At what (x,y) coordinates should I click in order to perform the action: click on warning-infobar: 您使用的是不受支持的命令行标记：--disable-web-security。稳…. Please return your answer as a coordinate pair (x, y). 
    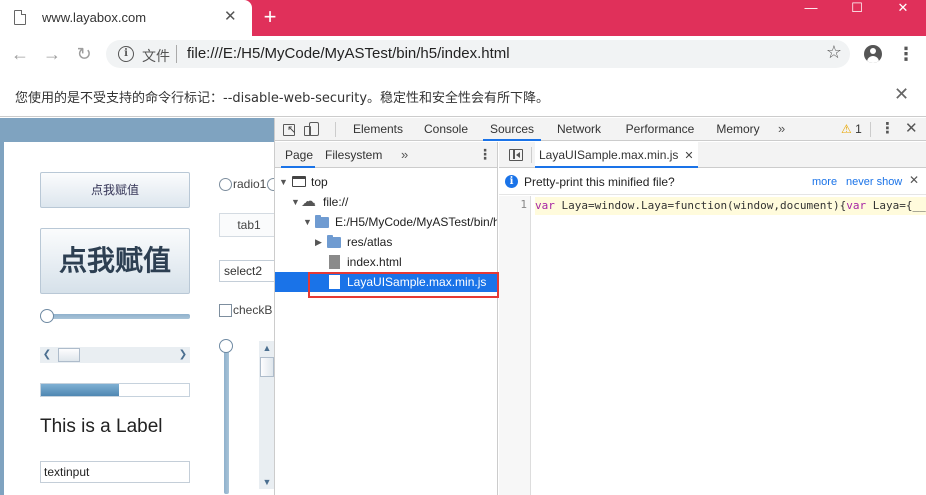
    Looking at the image, I should click on (463, 94).